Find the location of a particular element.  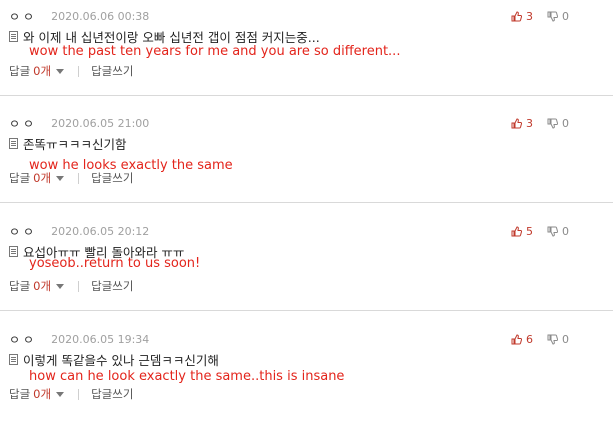

upvote-count: 6 is located at coordinates (529, 339).